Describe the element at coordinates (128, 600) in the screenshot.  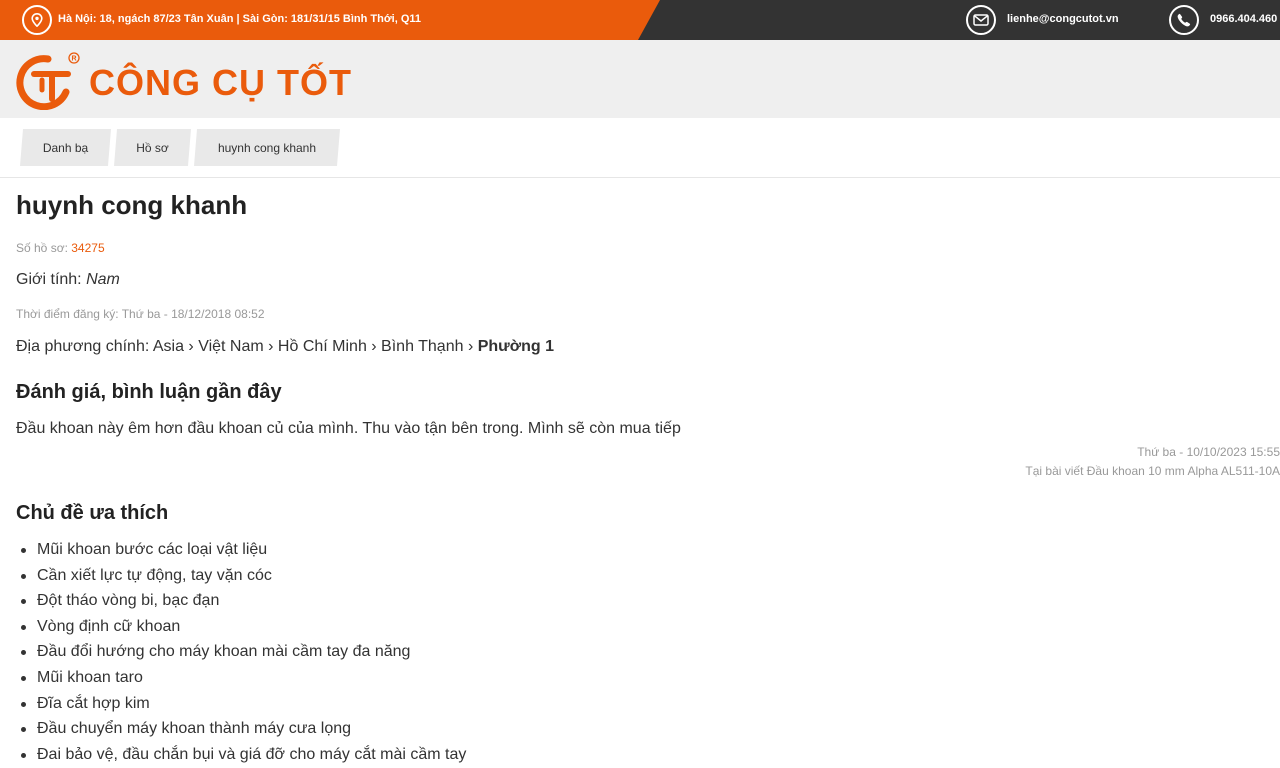
I see `topic-link: Đột tháo vòng bi, bạc đạn` at that location.